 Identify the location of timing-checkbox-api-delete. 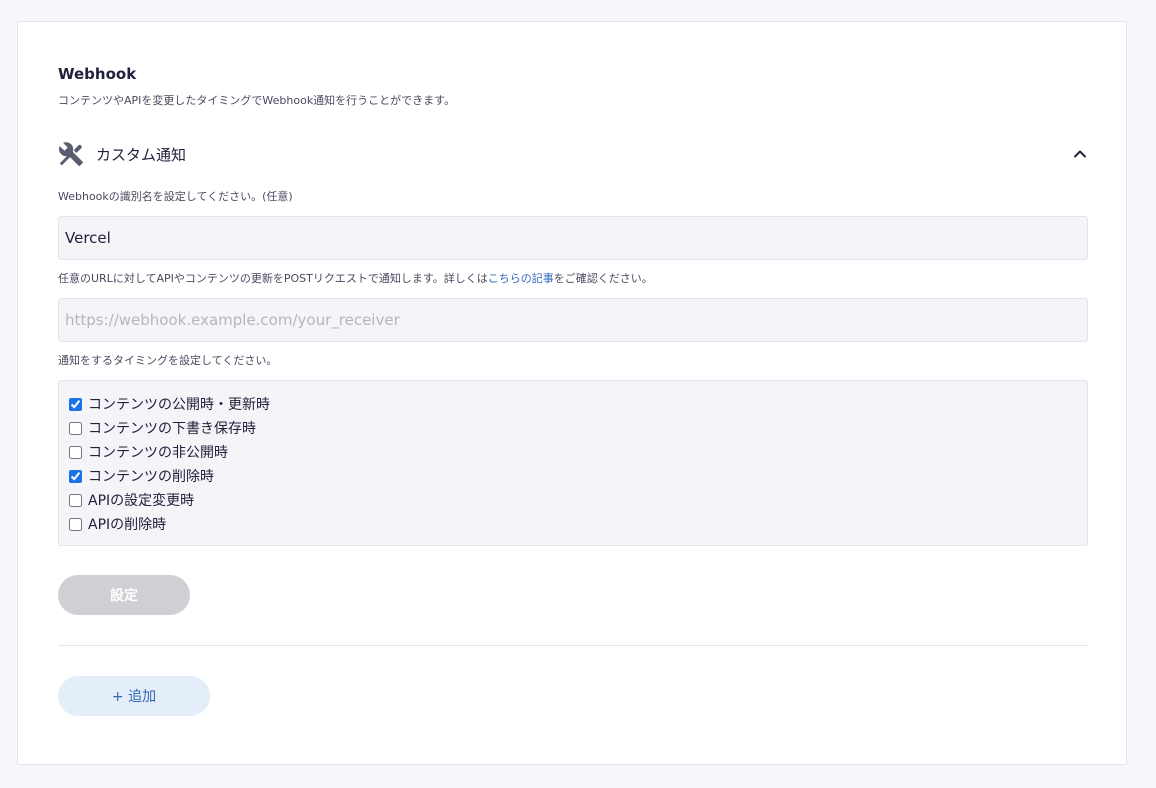
(75, 524).